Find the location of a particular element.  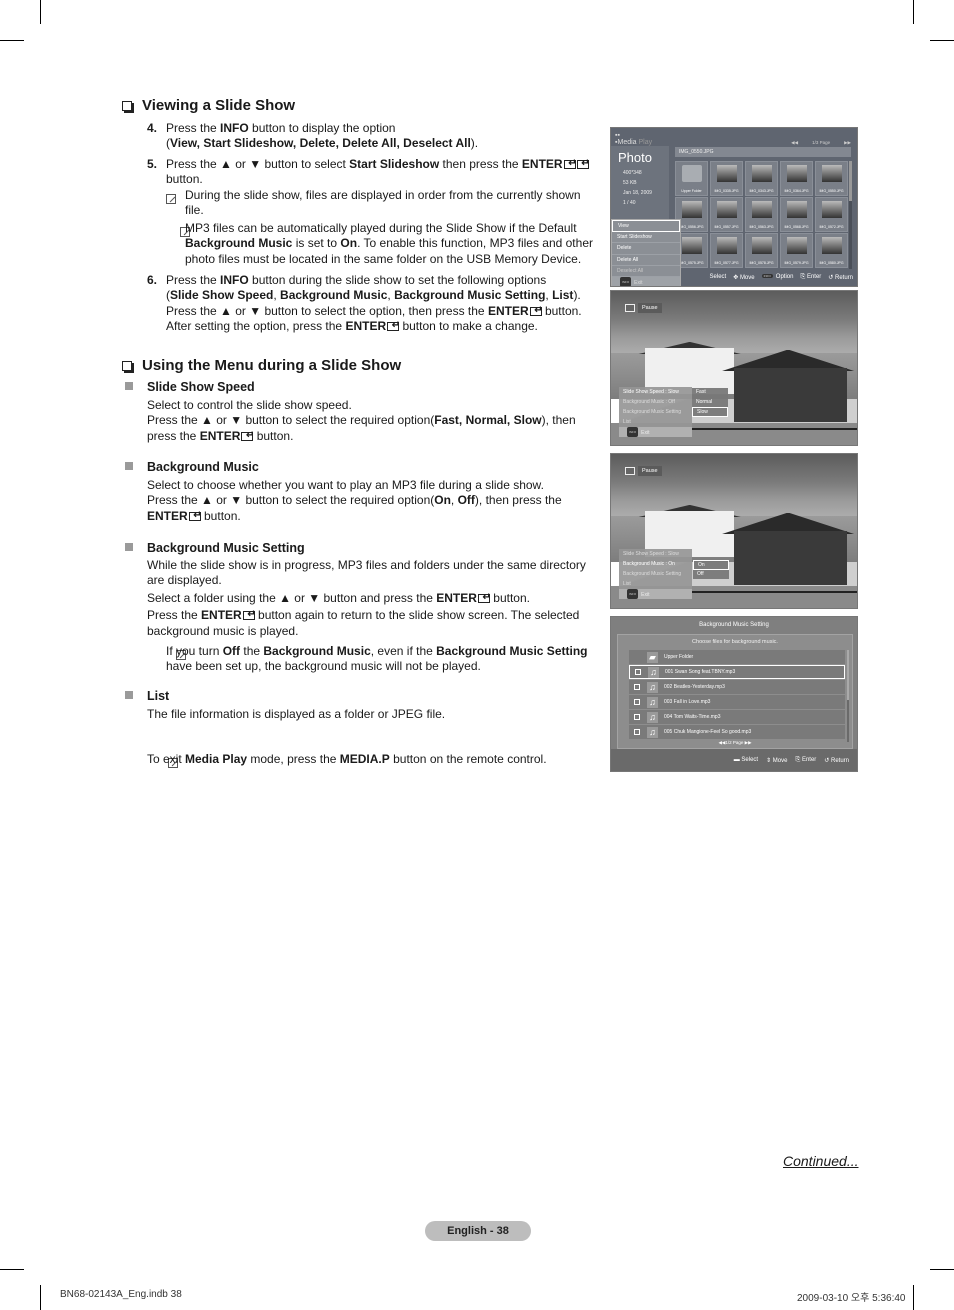

item-title: Slide Show Speed is located at coordinates (201, 387).